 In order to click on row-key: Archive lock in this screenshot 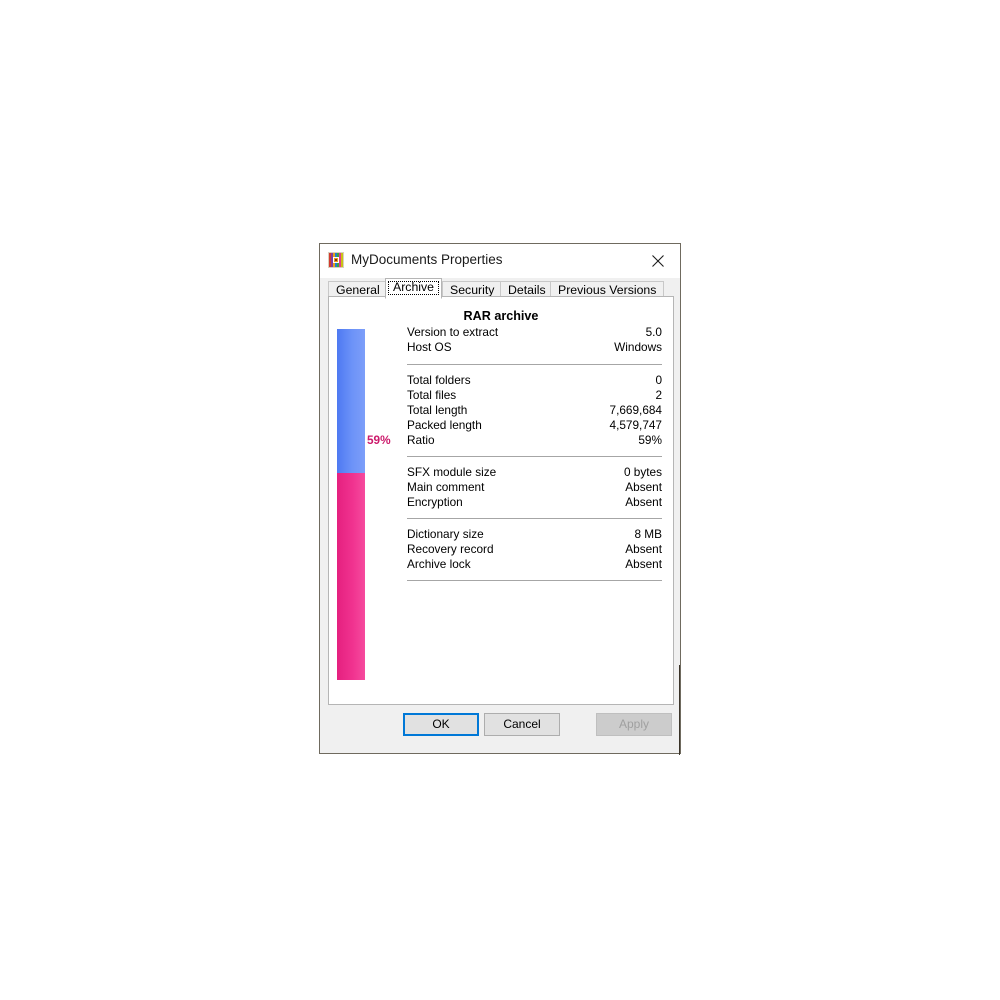, I will do `click(439, 564)`.